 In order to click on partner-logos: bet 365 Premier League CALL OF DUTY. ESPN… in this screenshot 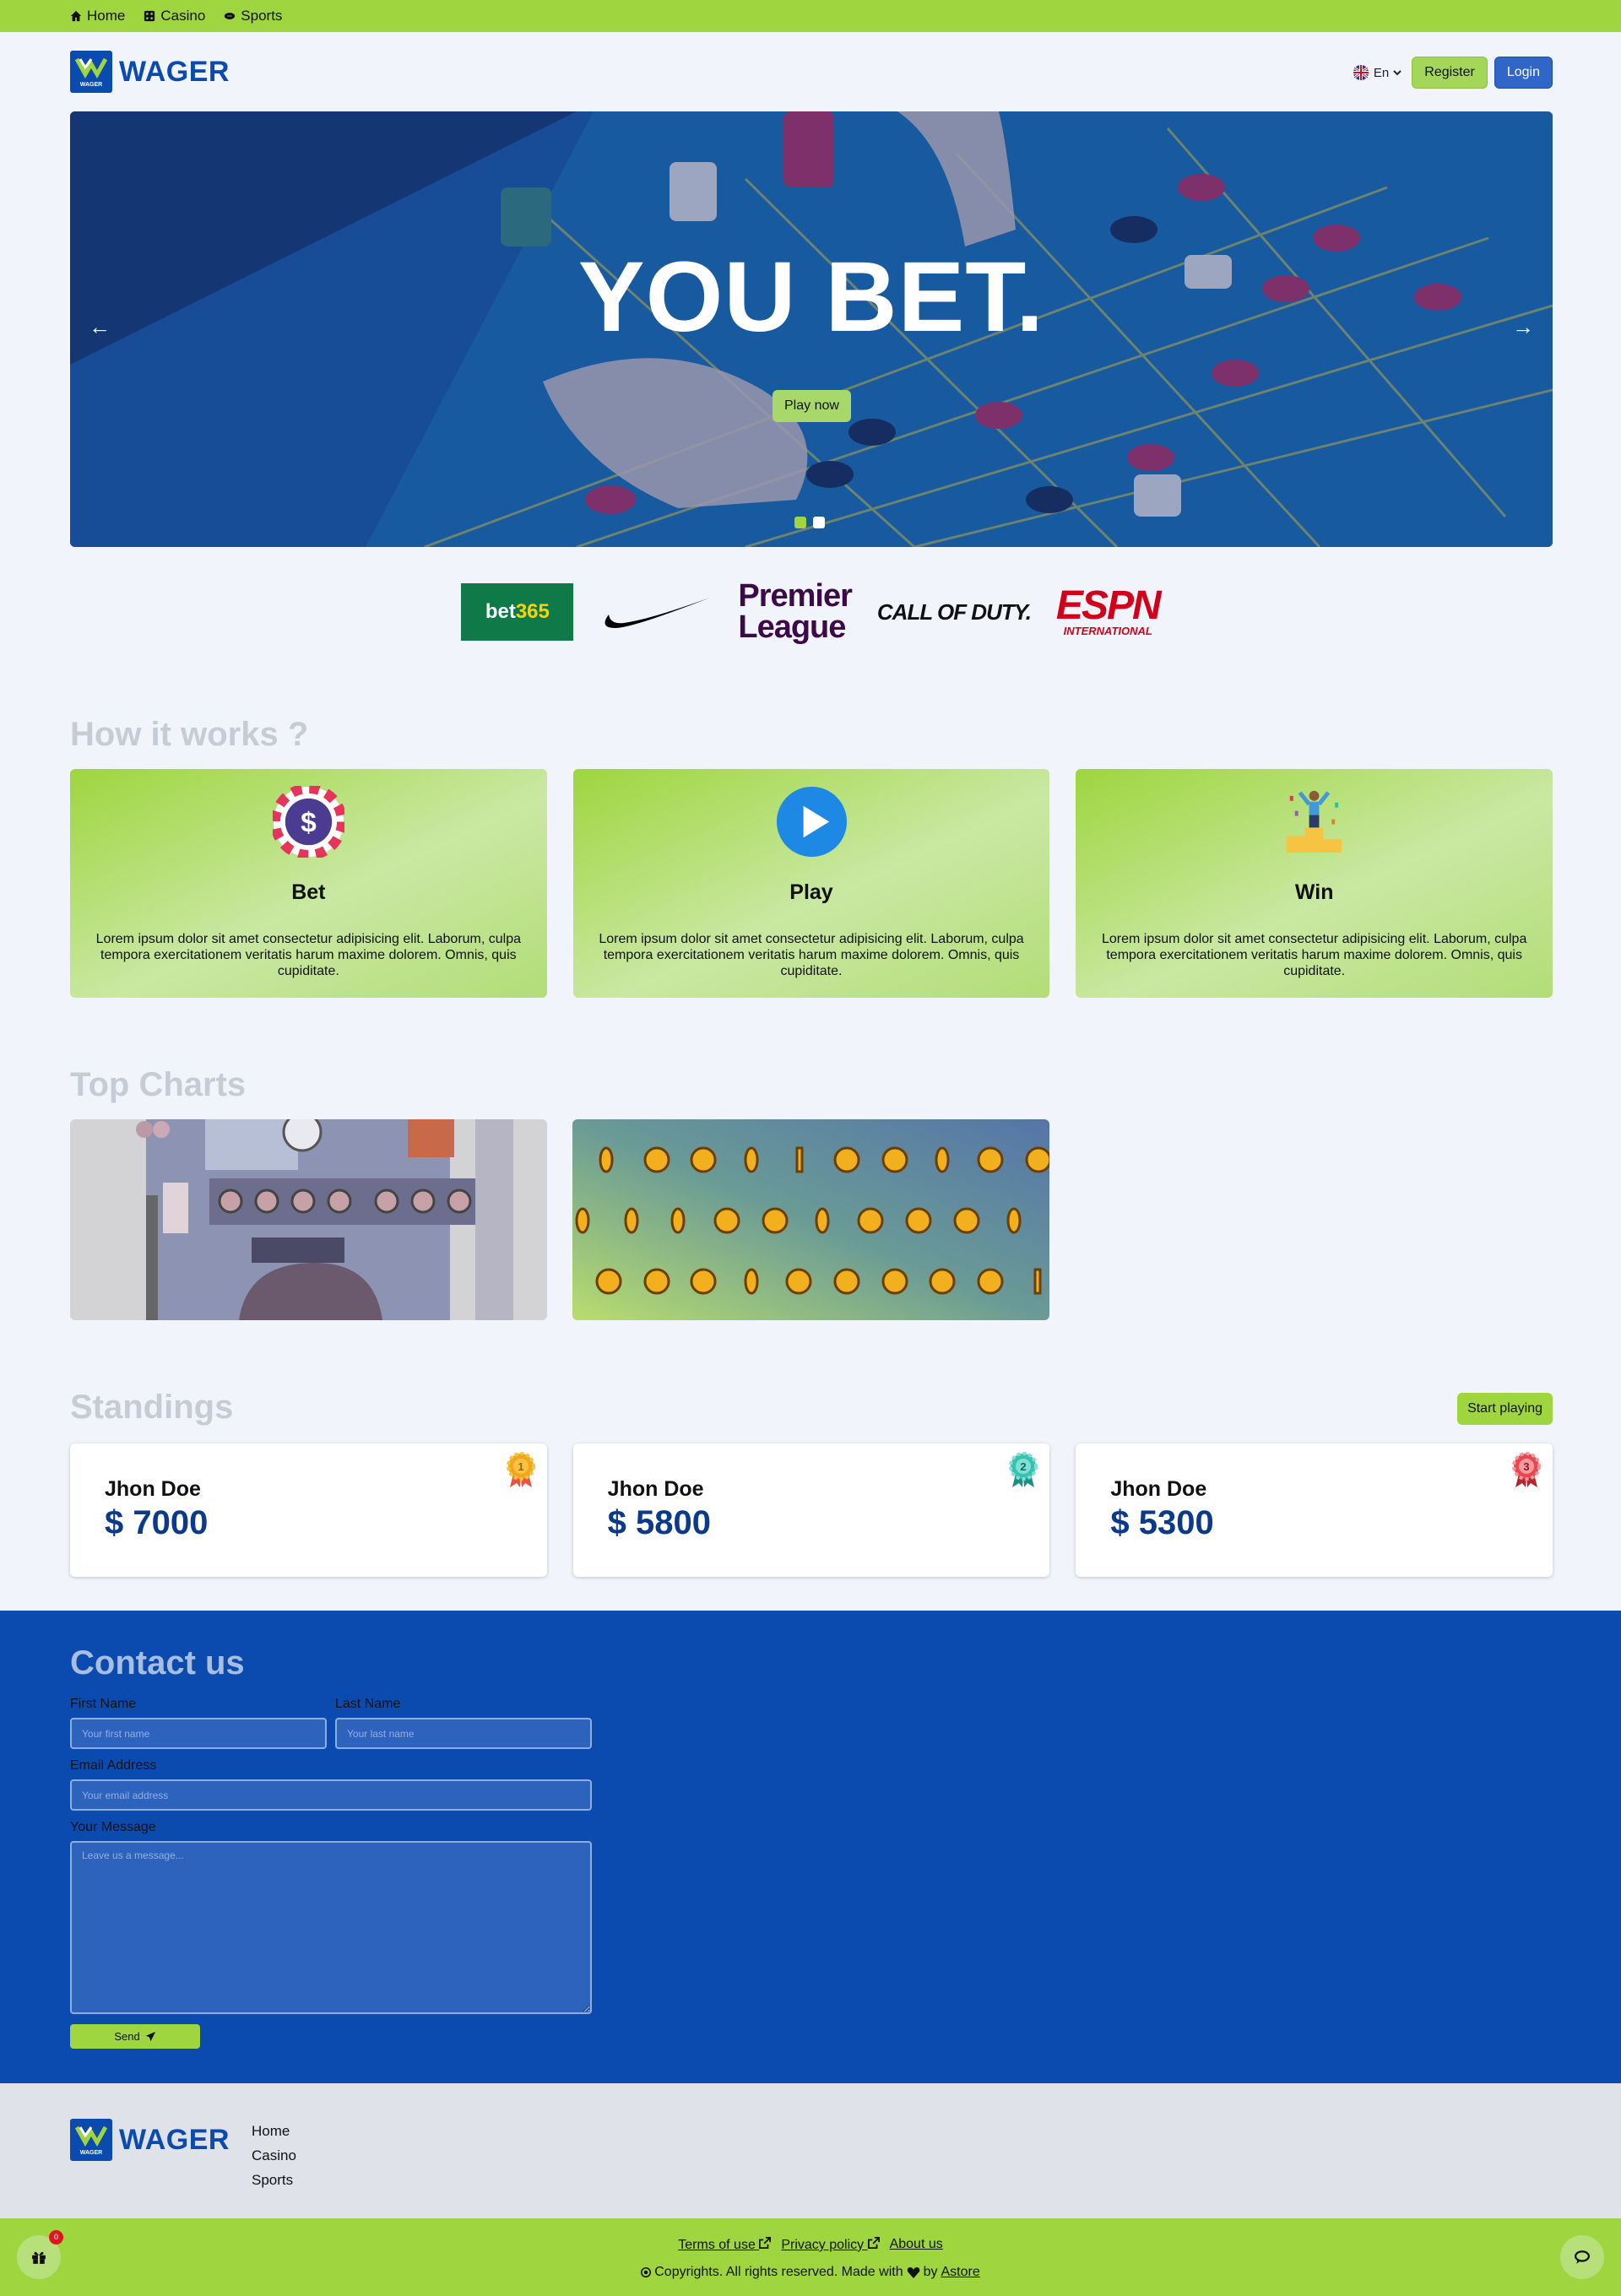, I will do `click(810, 611)`.